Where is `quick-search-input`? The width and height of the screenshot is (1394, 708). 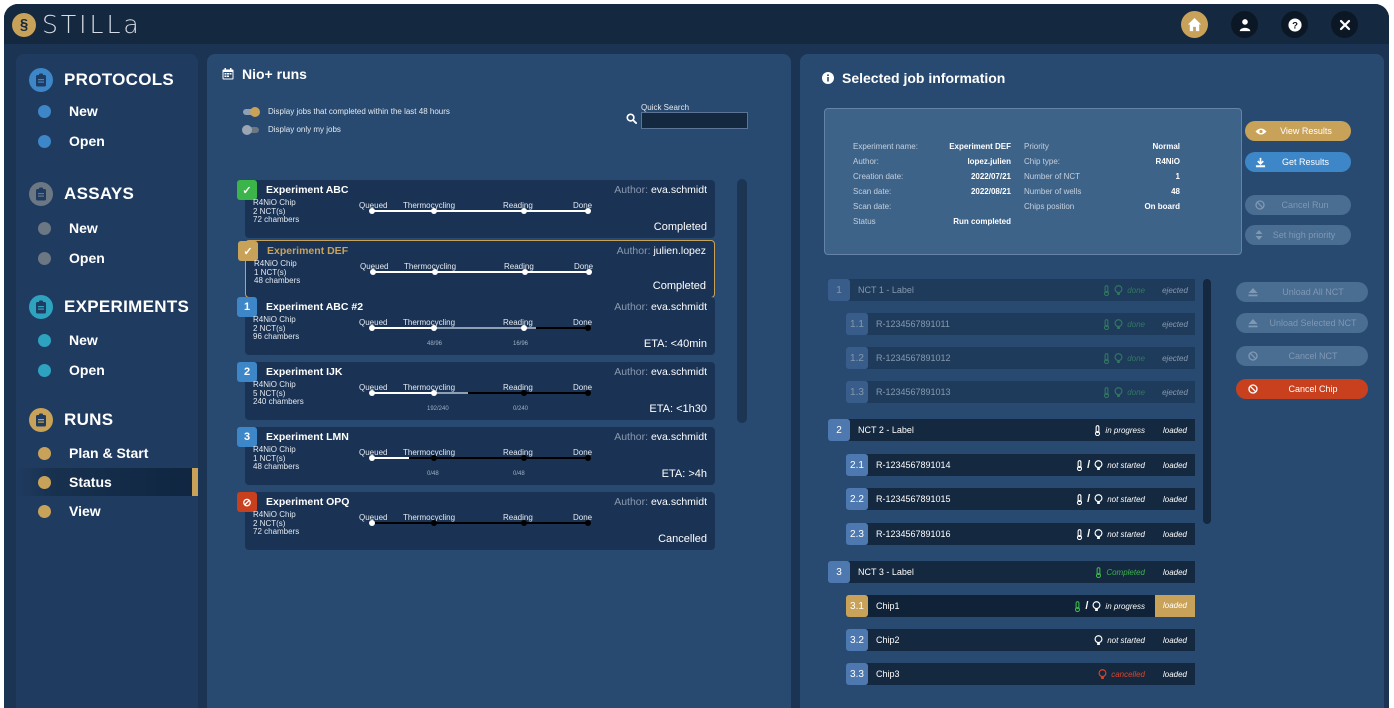
quick-search-input is located at coordinates (694, 120).